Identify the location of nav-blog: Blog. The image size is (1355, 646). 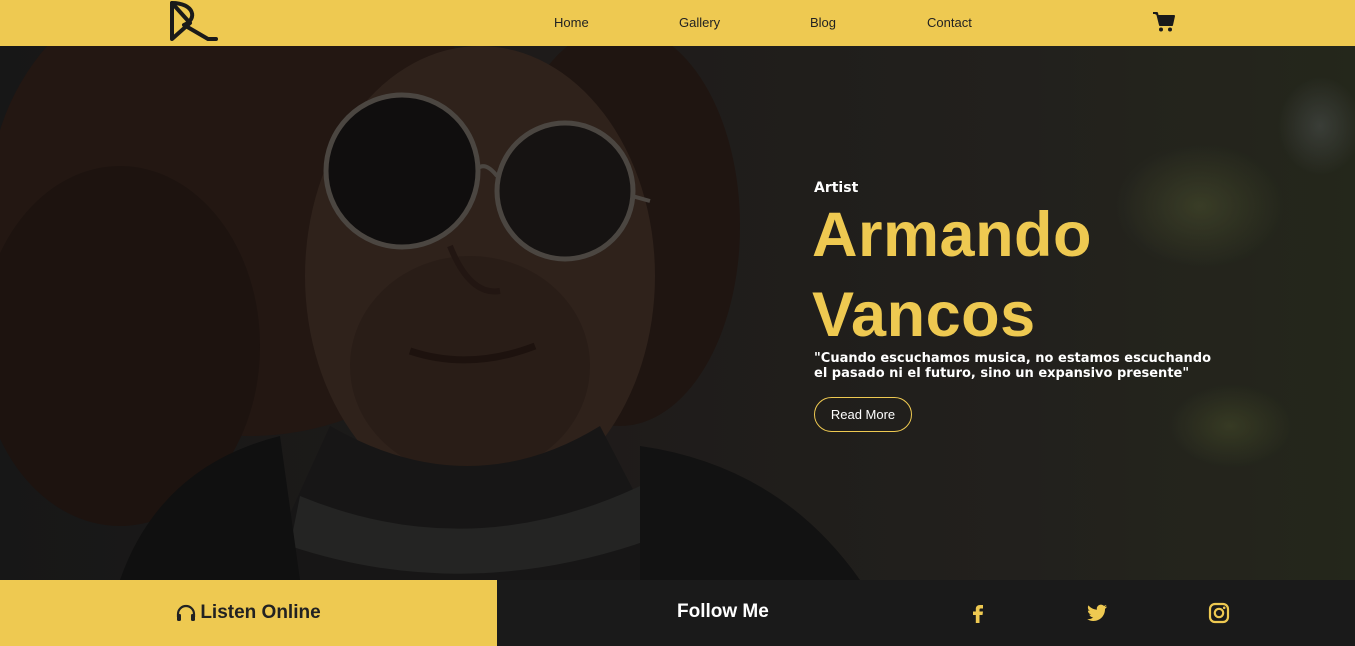
(823, 23).